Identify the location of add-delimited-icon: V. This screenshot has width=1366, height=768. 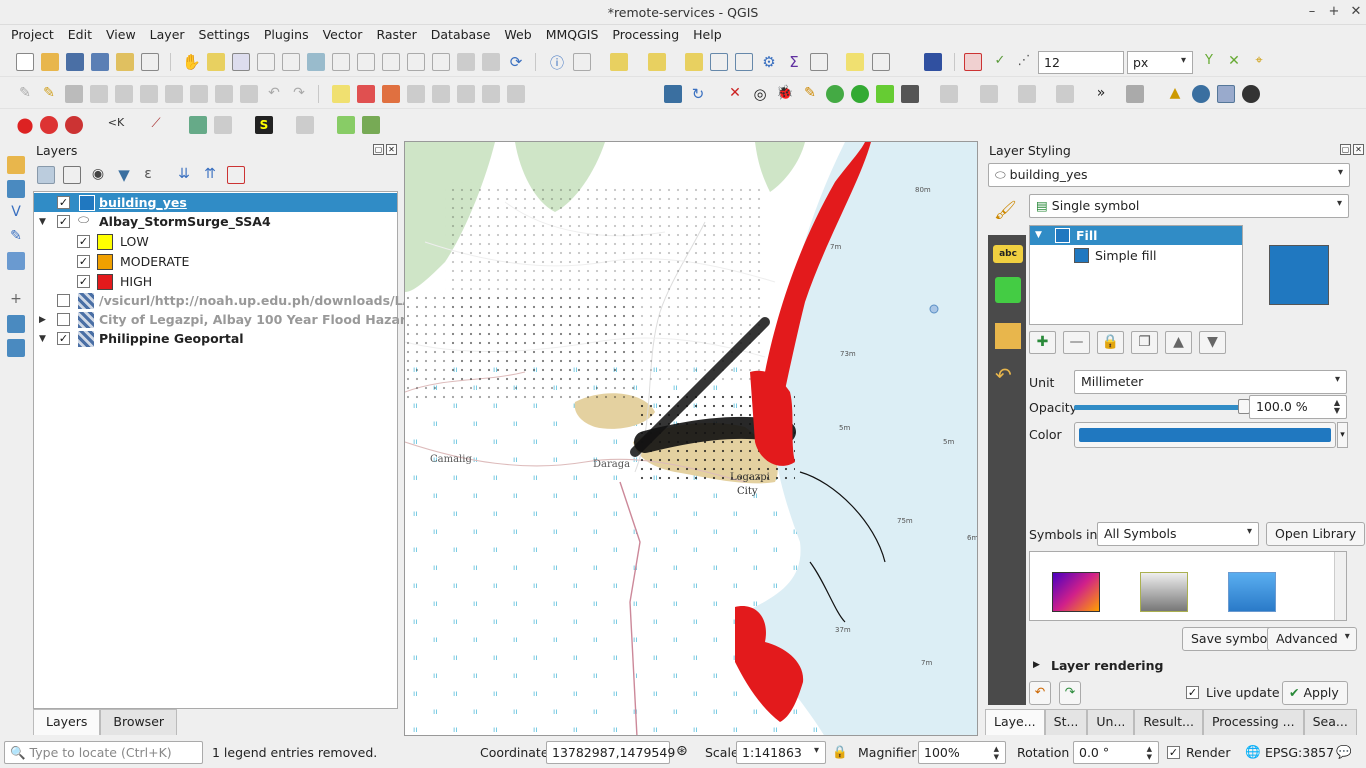
(16, 213).